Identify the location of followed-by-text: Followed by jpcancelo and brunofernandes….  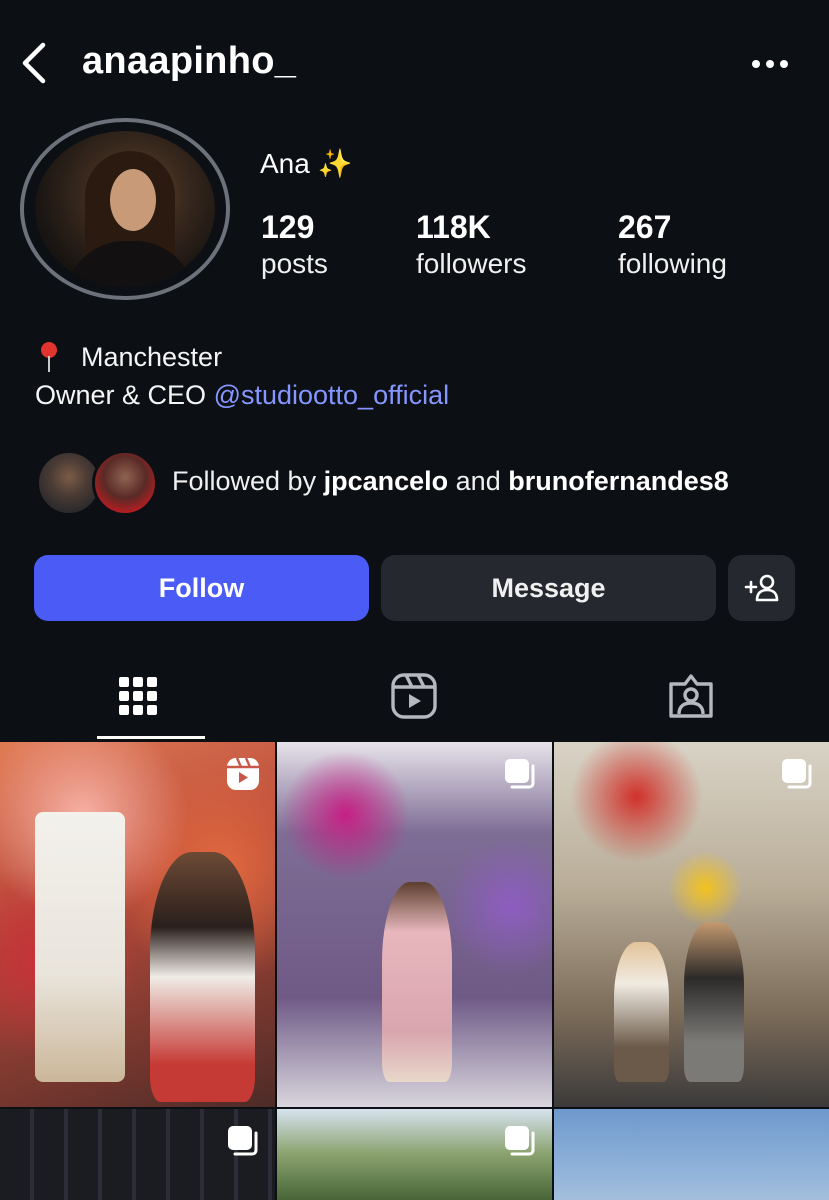
(450, 481).